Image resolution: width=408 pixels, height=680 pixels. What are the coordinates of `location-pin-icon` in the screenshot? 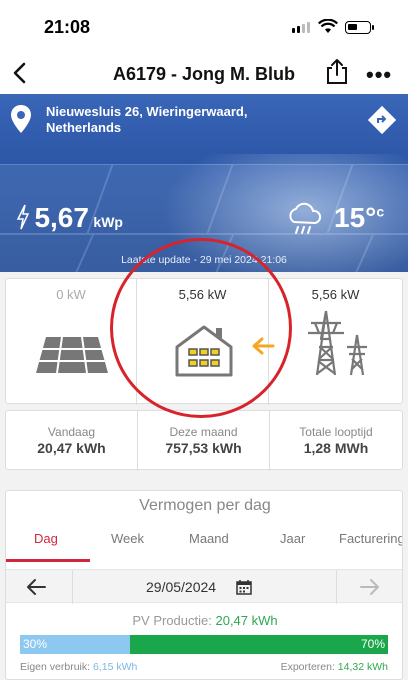 It's located at (21, 119).